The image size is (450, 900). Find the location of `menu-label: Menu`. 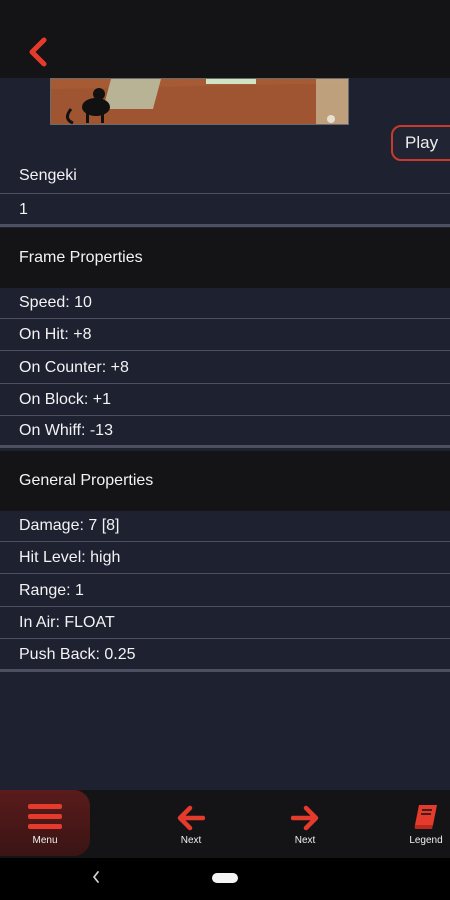

menu-label: Menu is located at coordinates (45, 840).